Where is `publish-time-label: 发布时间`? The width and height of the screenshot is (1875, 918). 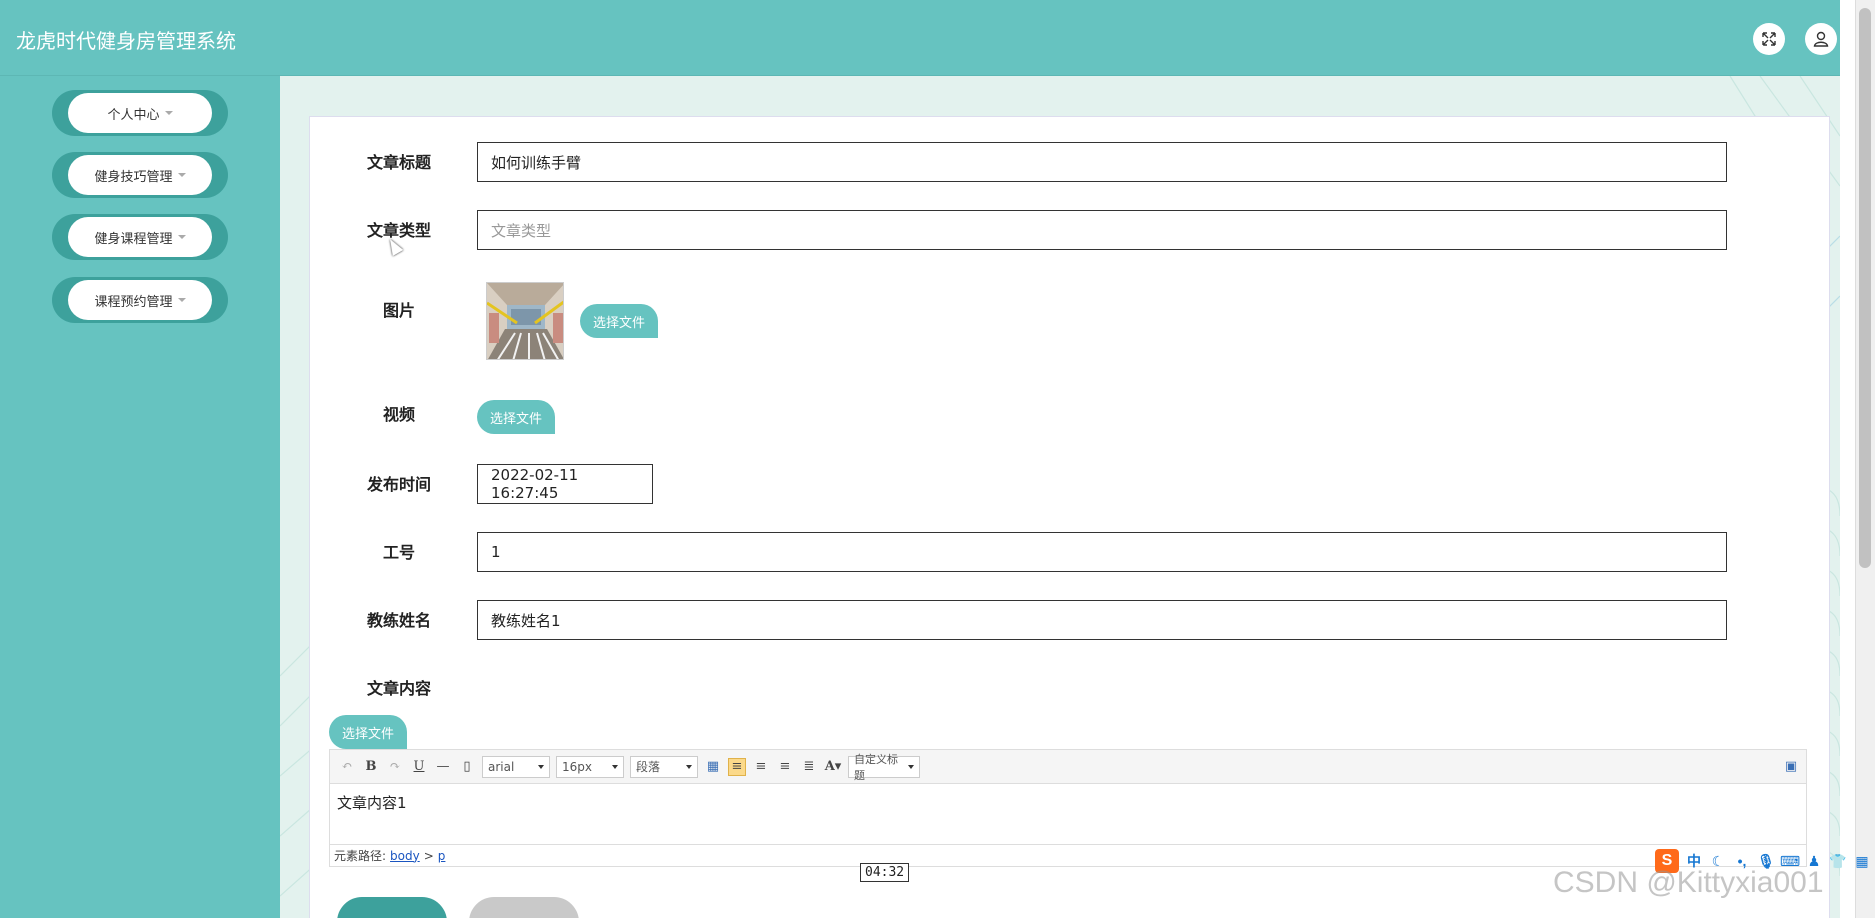
publish-time-label: 发布时间 is located at coordinates (398, 484).